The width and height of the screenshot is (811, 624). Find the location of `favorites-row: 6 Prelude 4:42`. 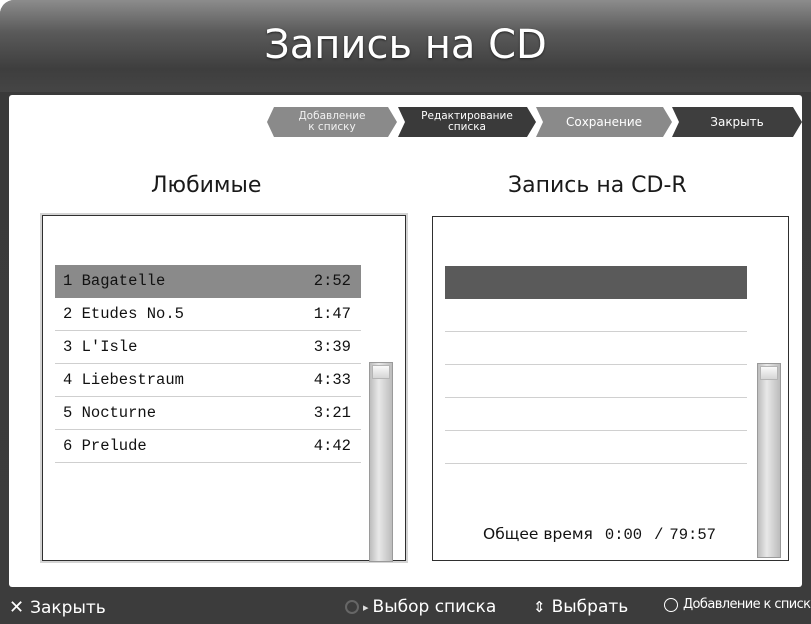

favorites-row: 6 Prelude 4:42 is located at coordinates (208, 446).